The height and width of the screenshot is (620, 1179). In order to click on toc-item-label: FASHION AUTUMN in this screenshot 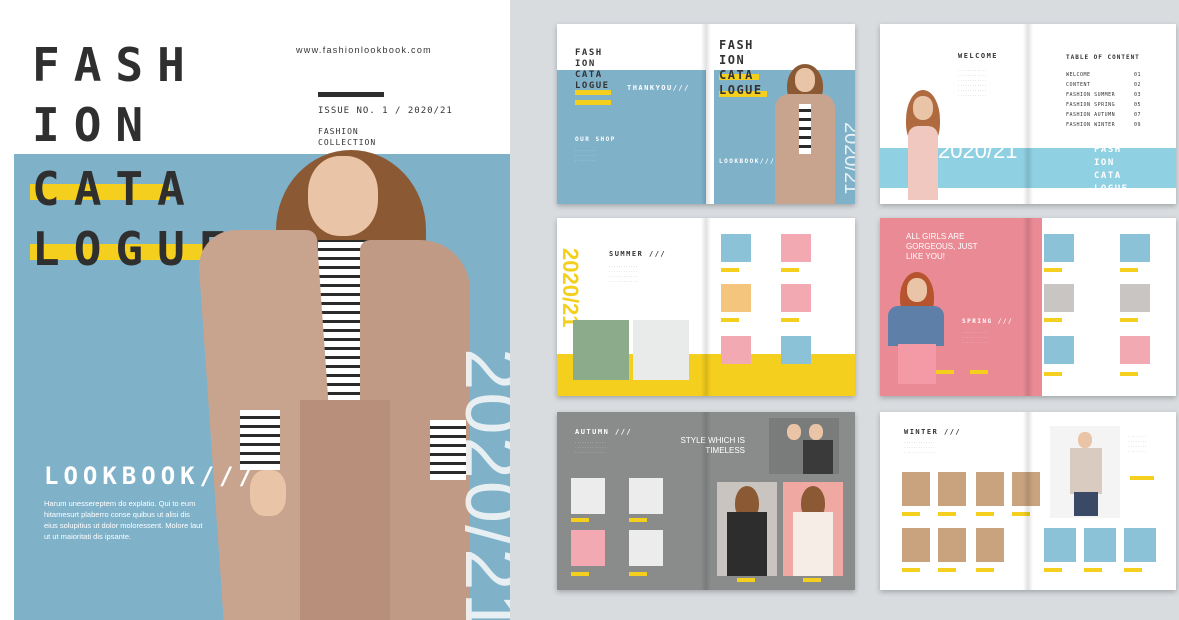, I will do `click(1090, 115)`.